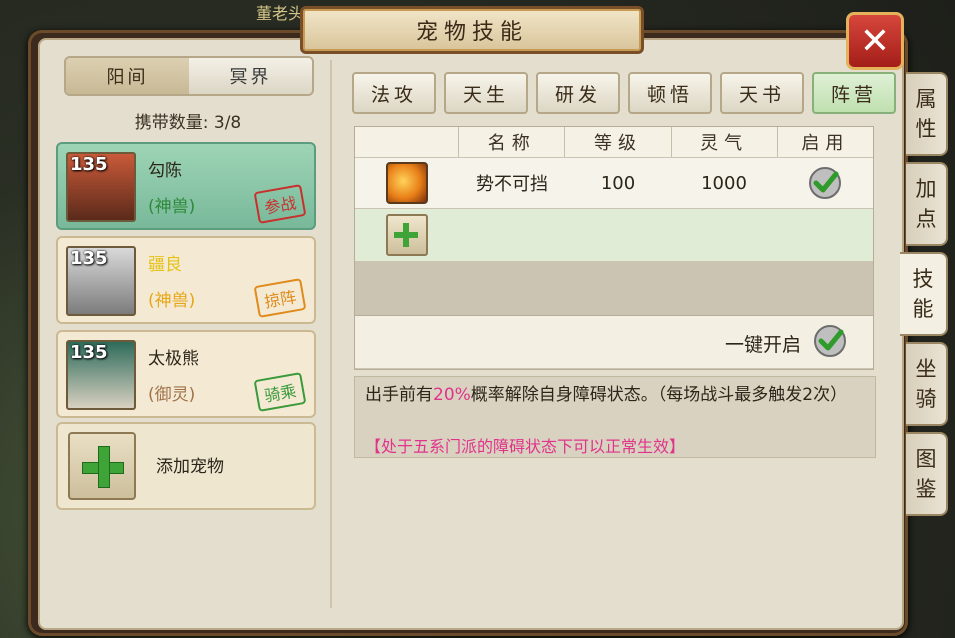 Image resolution: width=955 pixels, height=638 pixels. I want to click on tab-tiansheng: 天生, so click(486, 93).